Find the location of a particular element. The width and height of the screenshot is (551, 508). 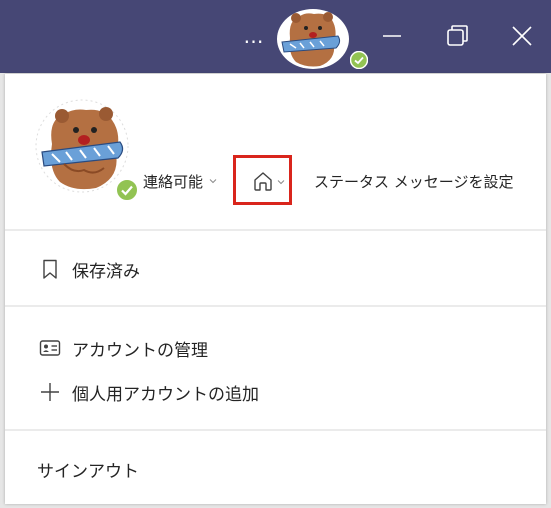

add-personal-account-label: 個人用アカウントの追加 is located at coordinates (165, 394).